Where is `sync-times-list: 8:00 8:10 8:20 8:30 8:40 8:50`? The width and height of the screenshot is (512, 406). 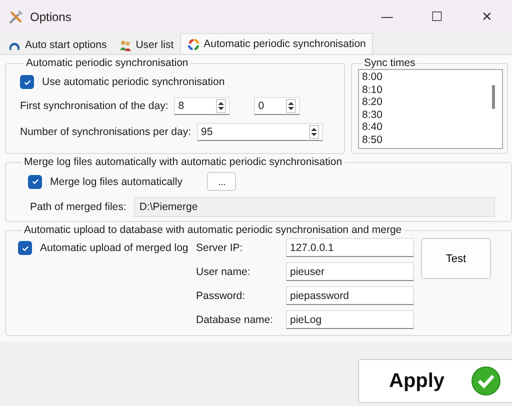
sync-times-list: 8:00 8:10 8:20 8:30 8:40 8:50 is located at coordinates (430, 109).